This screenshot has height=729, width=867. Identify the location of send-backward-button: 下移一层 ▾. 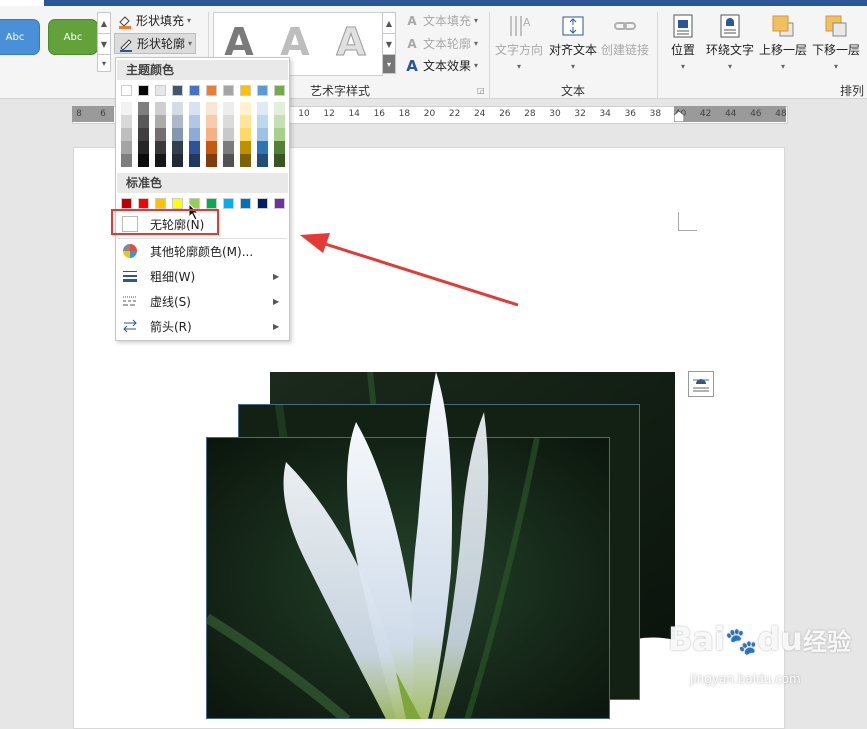
(836, 43).